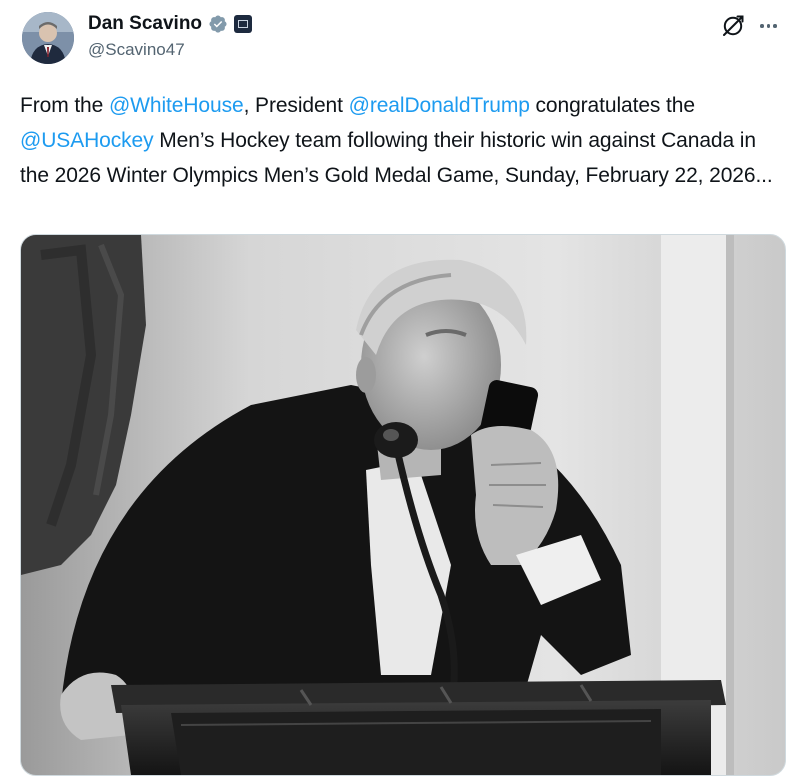 The image size is (800, 780). What do you see at coordinates (145, 24) in the screenshot?
I see `author-display-name: Dan Scavino` at bounding box center [145, 24].